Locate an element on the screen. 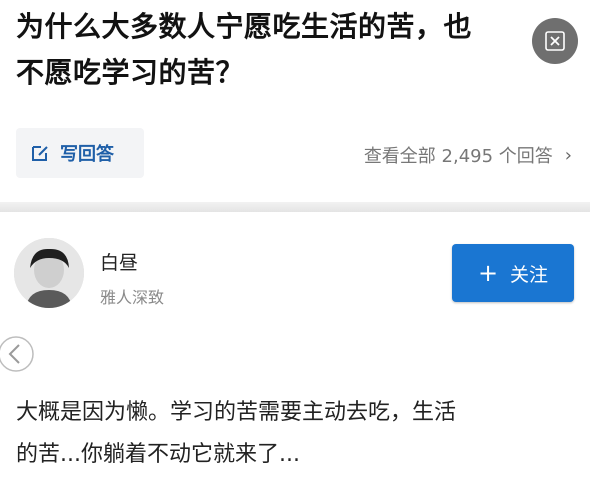 This screenshot has width=590, height=478. avatar is located at coordinates (49, 273).